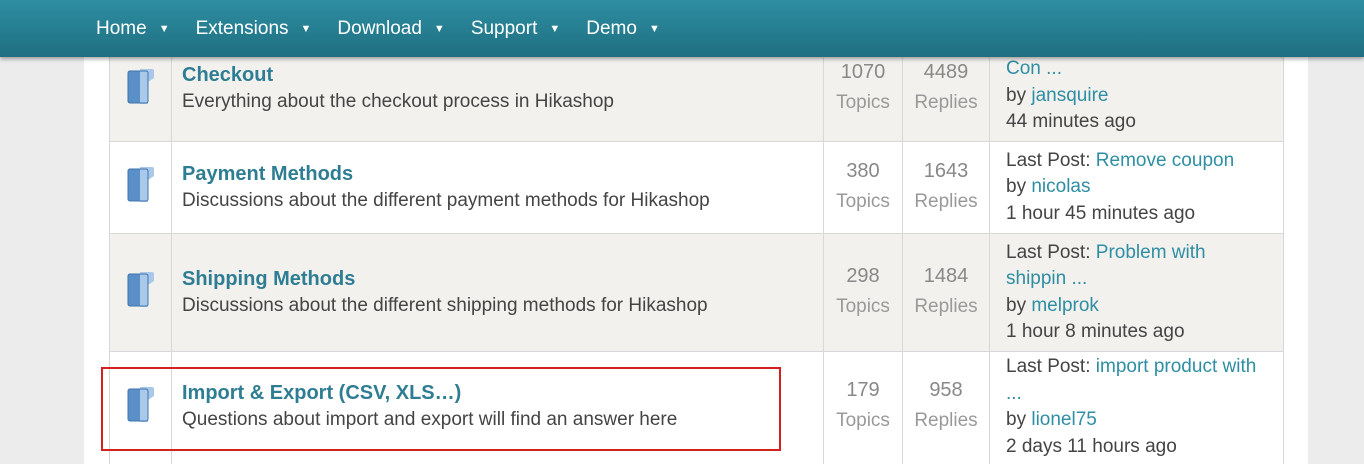 This screenshot has height=464, width=1364. Describe the element at coordinates (502, 393) in the screenshot. I see `forum-title-link: Import & Export (CSV, XLS…)` at that location.